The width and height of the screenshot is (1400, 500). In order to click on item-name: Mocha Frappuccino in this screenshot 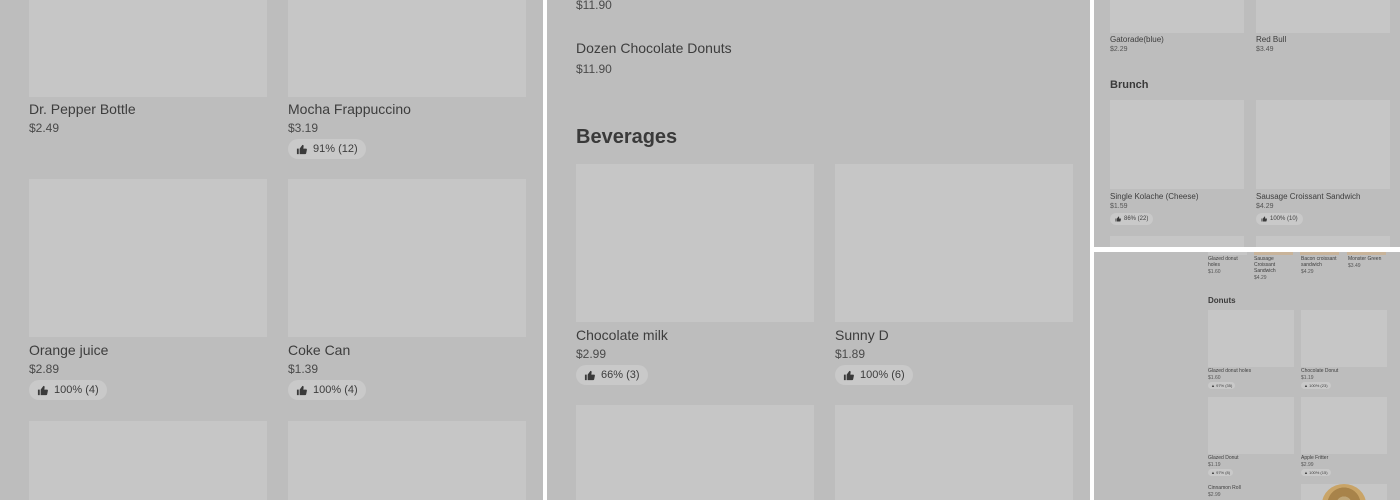, I will do `click(349, 109)`.